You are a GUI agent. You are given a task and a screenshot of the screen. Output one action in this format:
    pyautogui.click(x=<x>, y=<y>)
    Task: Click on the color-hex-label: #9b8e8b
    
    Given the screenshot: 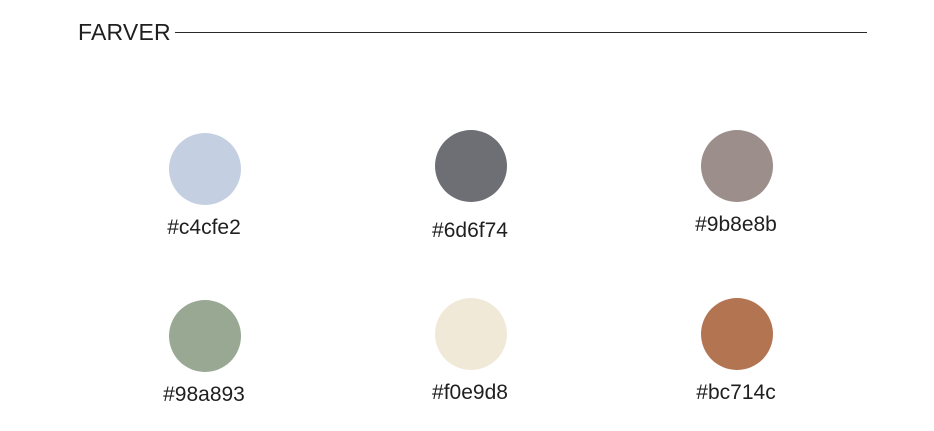 What is the action you would take?
    pyautogui.click(x=736, y=224)
    